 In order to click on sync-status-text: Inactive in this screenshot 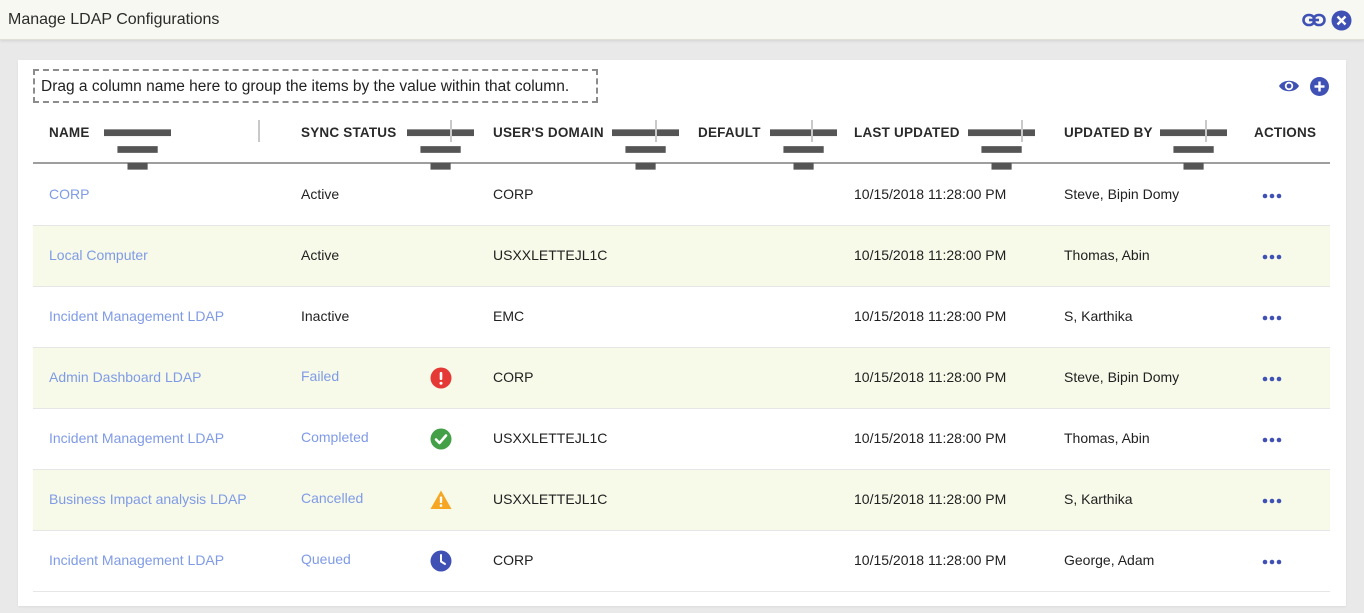, I will do `click(325, 316)`.